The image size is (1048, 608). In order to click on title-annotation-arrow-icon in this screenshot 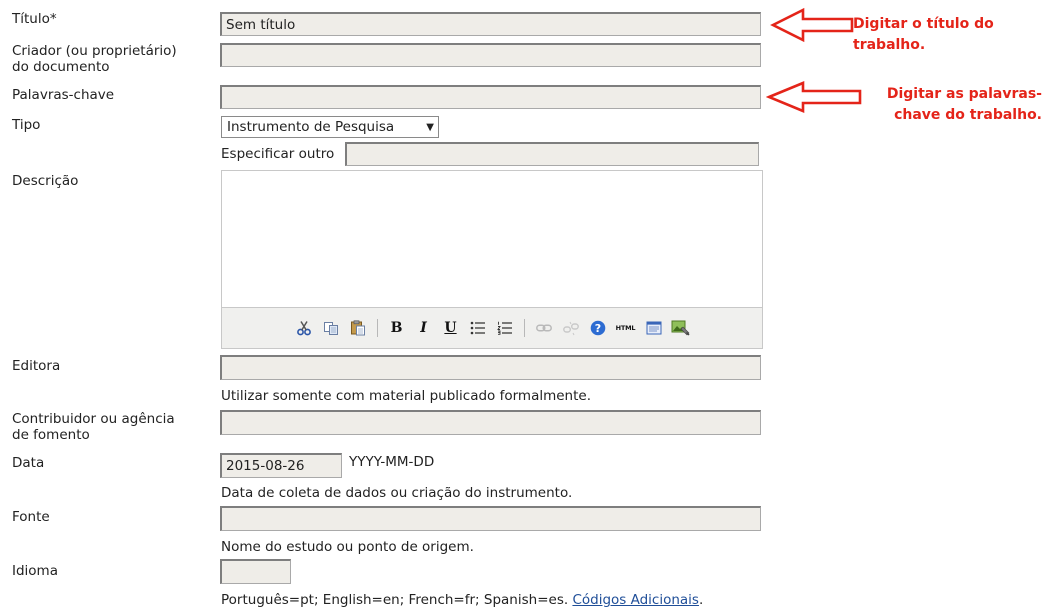, I will do `click(812, 25)`.